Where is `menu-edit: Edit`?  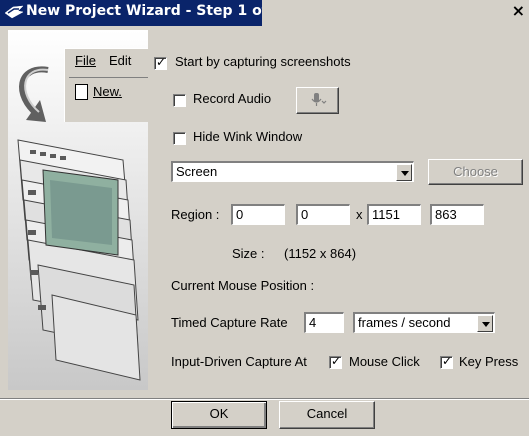
menu-edit: Edit is located at coordinates (120, 60).